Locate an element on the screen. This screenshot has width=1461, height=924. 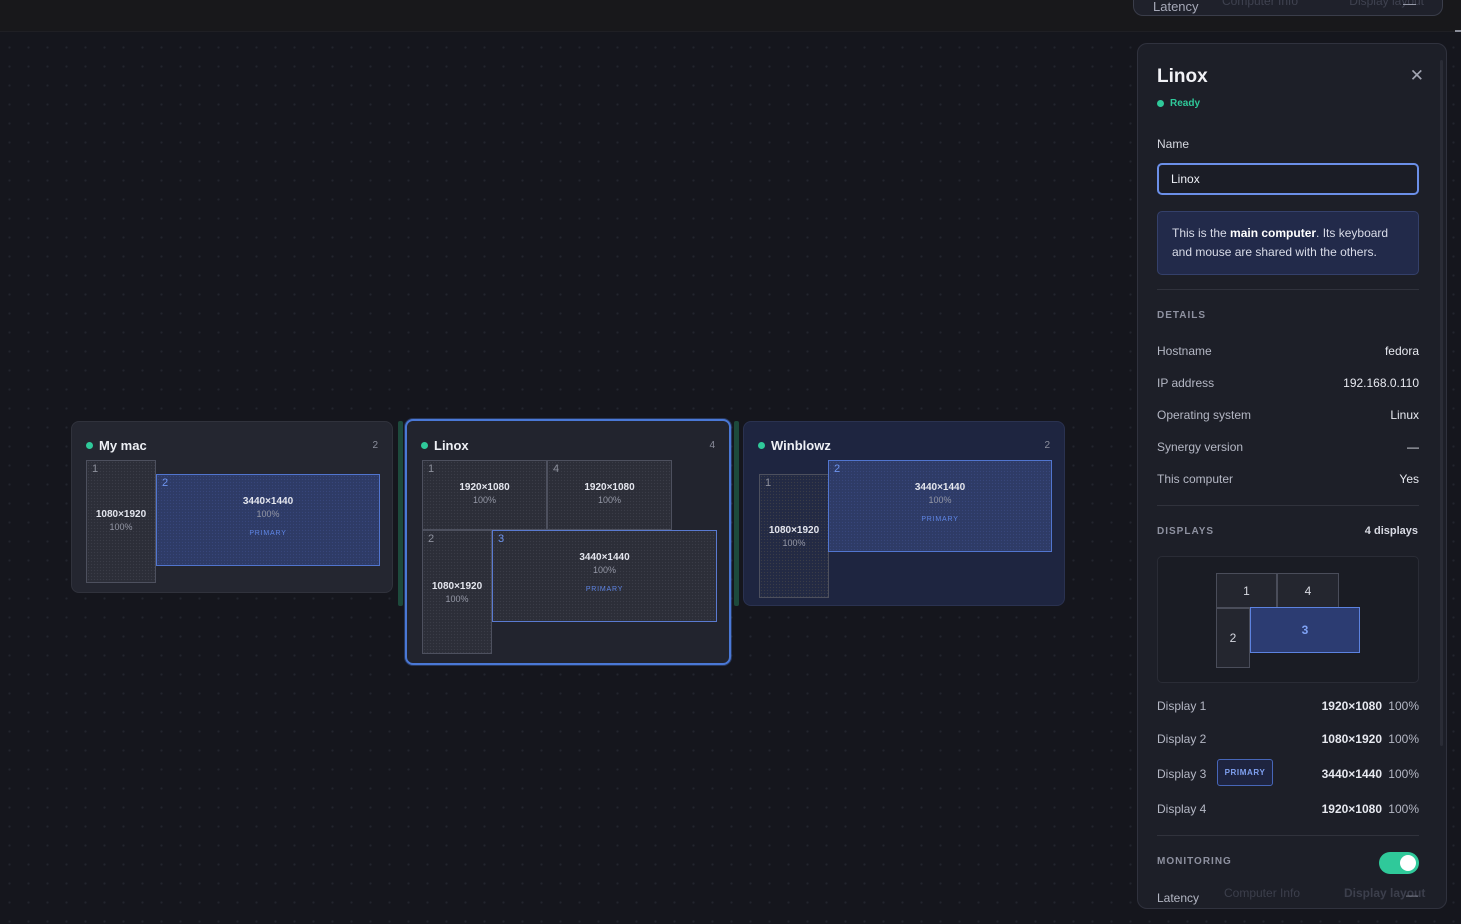
ghost-latency-value: — is located at coordinates (1409, 5).